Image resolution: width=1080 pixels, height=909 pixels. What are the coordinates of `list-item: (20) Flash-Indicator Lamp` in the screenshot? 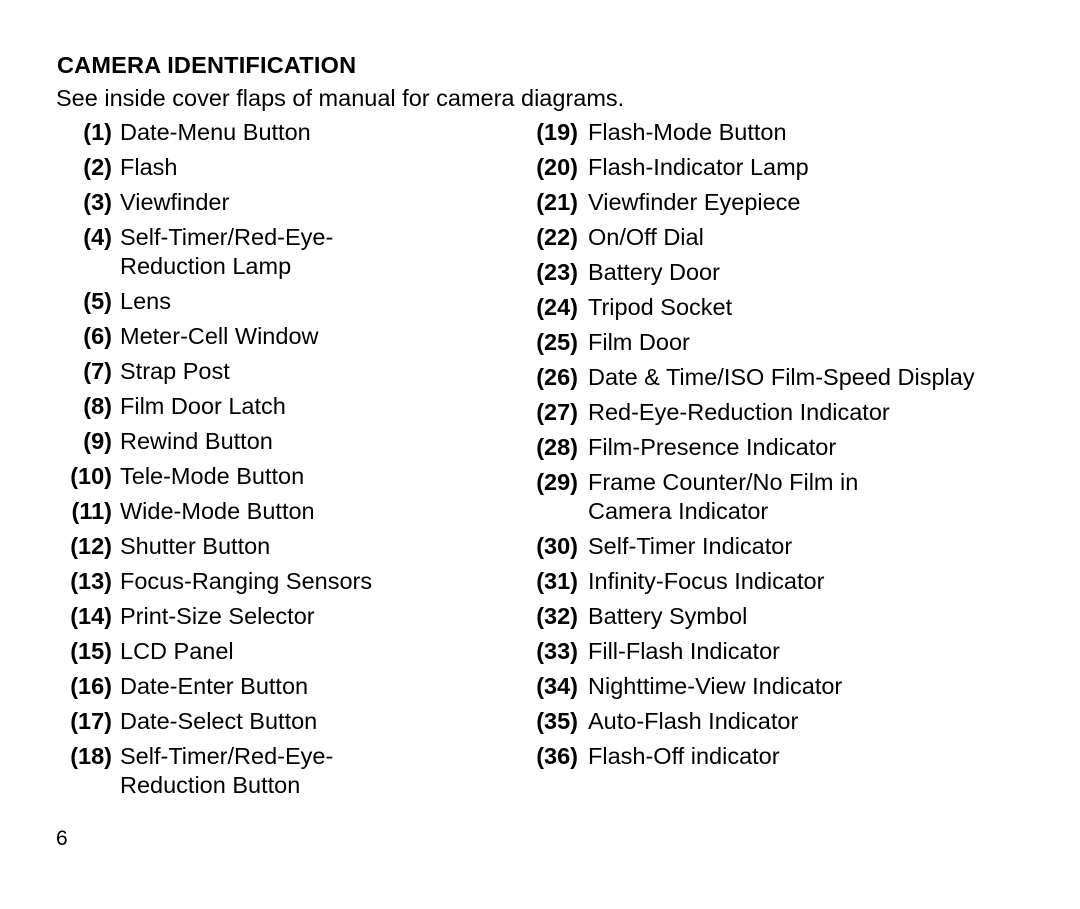 It's located at (782, 167).